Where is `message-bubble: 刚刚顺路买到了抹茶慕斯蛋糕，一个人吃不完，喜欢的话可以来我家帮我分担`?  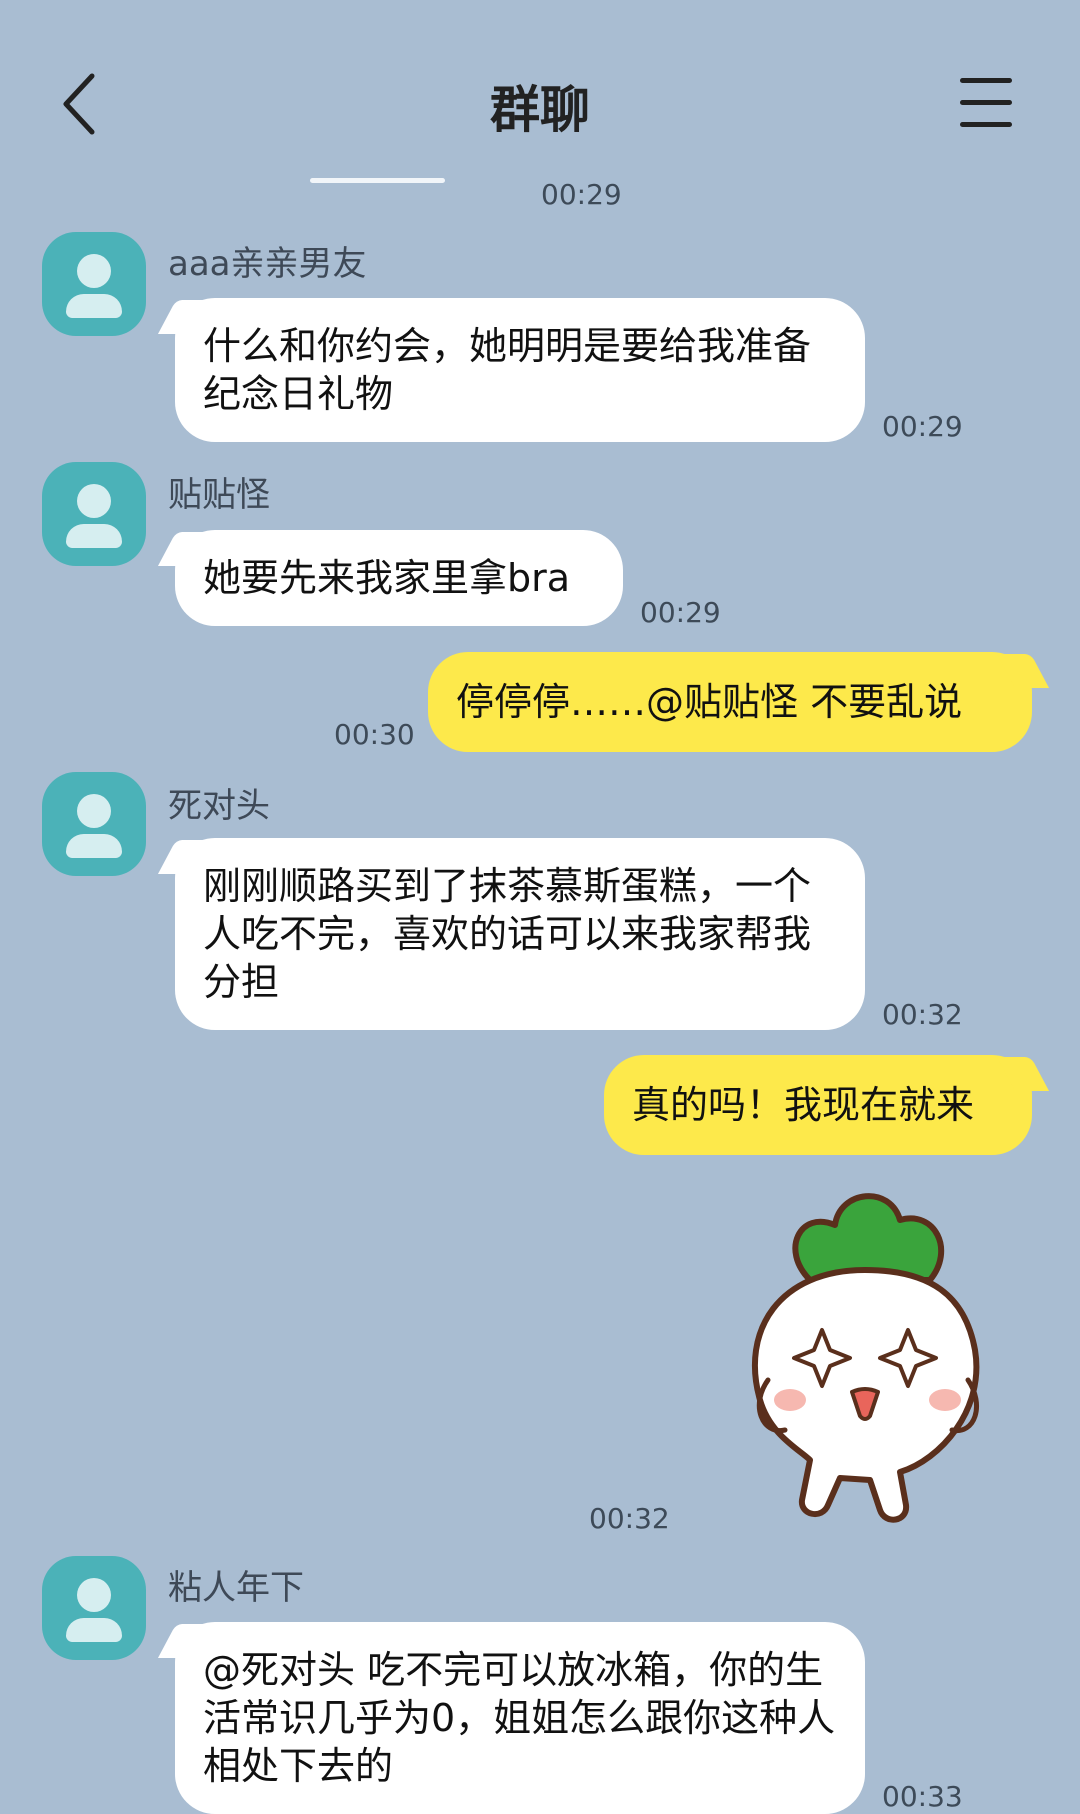 message-bubble: 刚刚顺路买到了抹茶慕斯蛋糕，一个人吃不完，喜欢的话可以来我家帮我分担 is located at coordinates (520, 934).